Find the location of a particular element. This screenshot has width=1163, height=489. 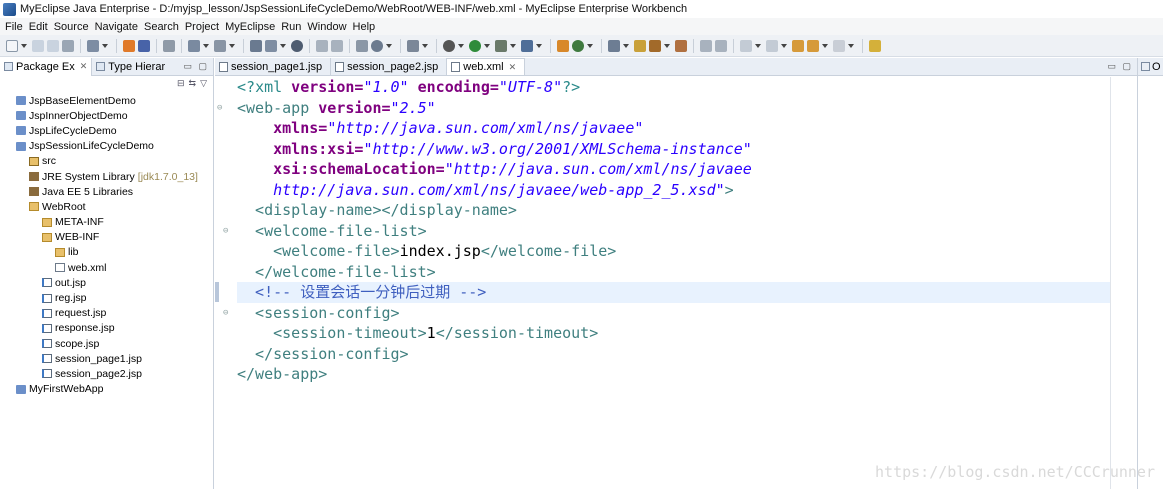

tab-type-hierarchy: Type Hierar is located at coordinates (130, 67).